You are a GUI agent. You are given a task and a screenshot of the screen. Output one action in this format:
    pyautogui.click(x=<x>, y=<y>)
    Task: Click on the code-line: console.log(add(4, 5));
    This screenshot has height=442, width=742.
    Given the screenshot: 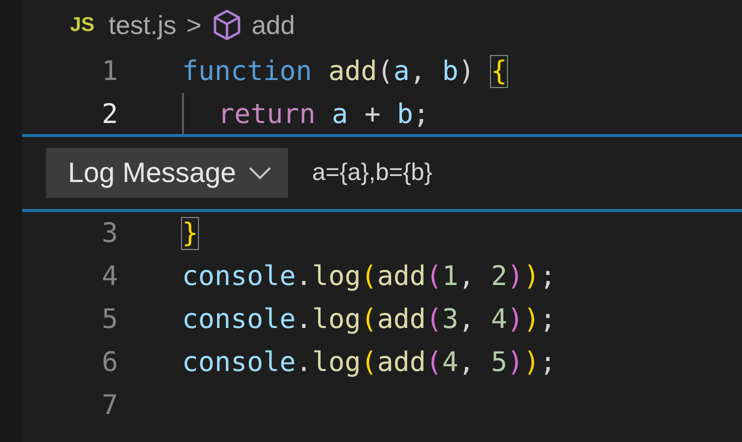 What is the action you would take?
    pyautogui.click(x=369, y=362)
    